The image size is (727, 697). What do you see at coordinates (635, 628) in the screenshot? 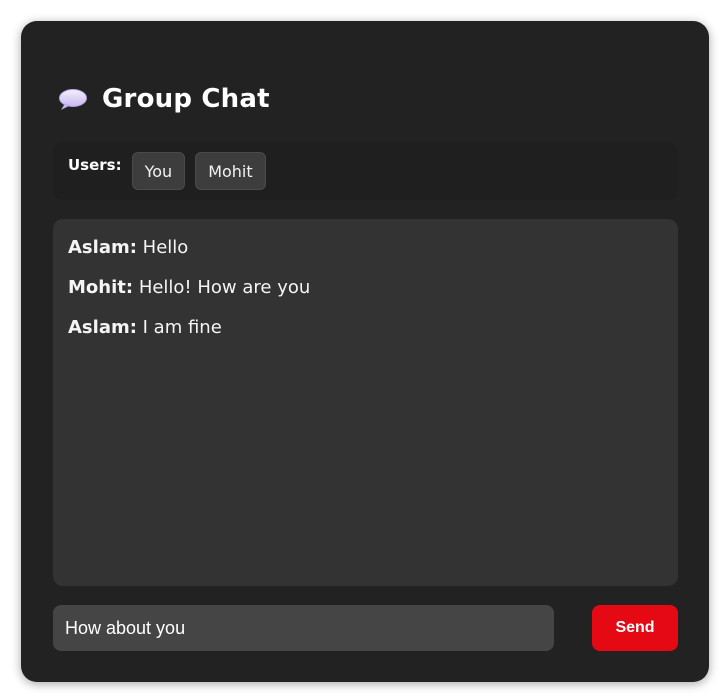
I see `send-button: Send` at bounding box center [635, 628].